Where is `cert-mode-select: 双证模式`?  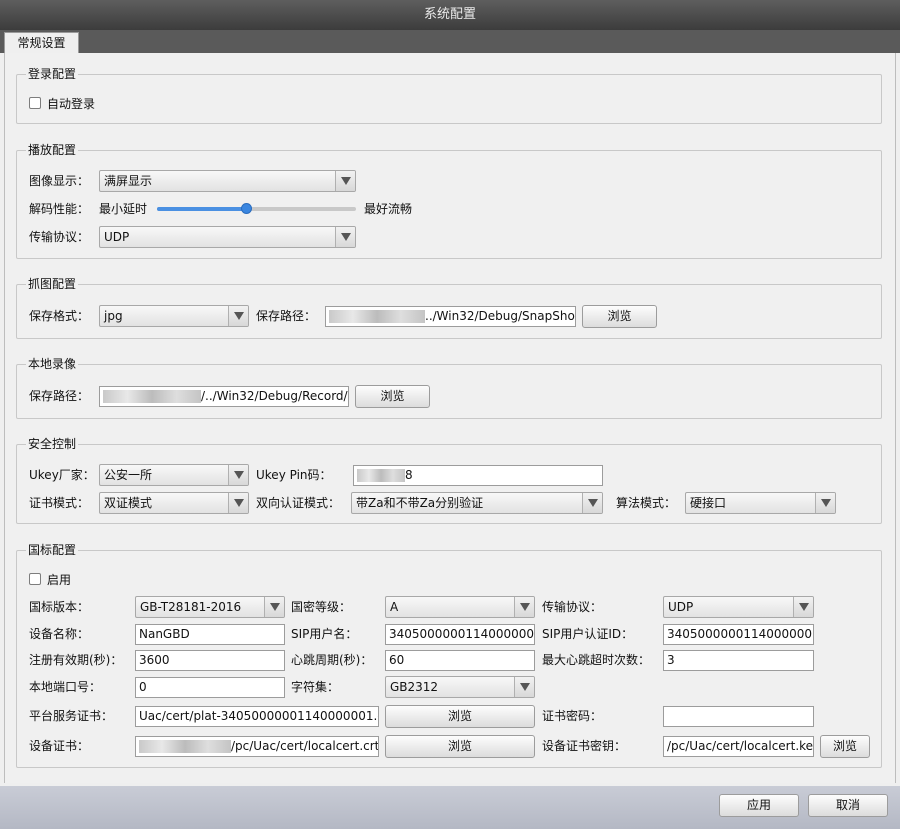
cert-mode-select: 双证模式 is located at coordinates (174, 503).